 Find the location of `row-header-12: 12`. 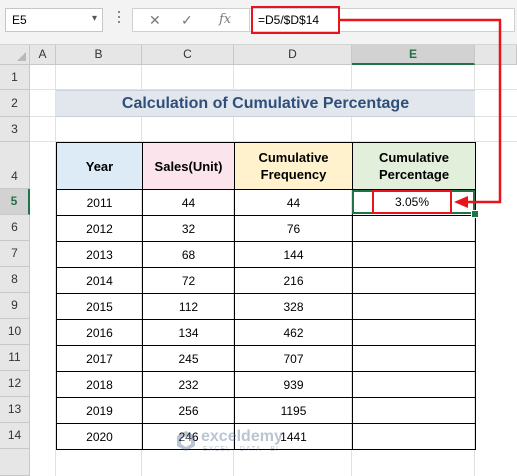

row-header-12: 12 is located at coordinates (15, 384).